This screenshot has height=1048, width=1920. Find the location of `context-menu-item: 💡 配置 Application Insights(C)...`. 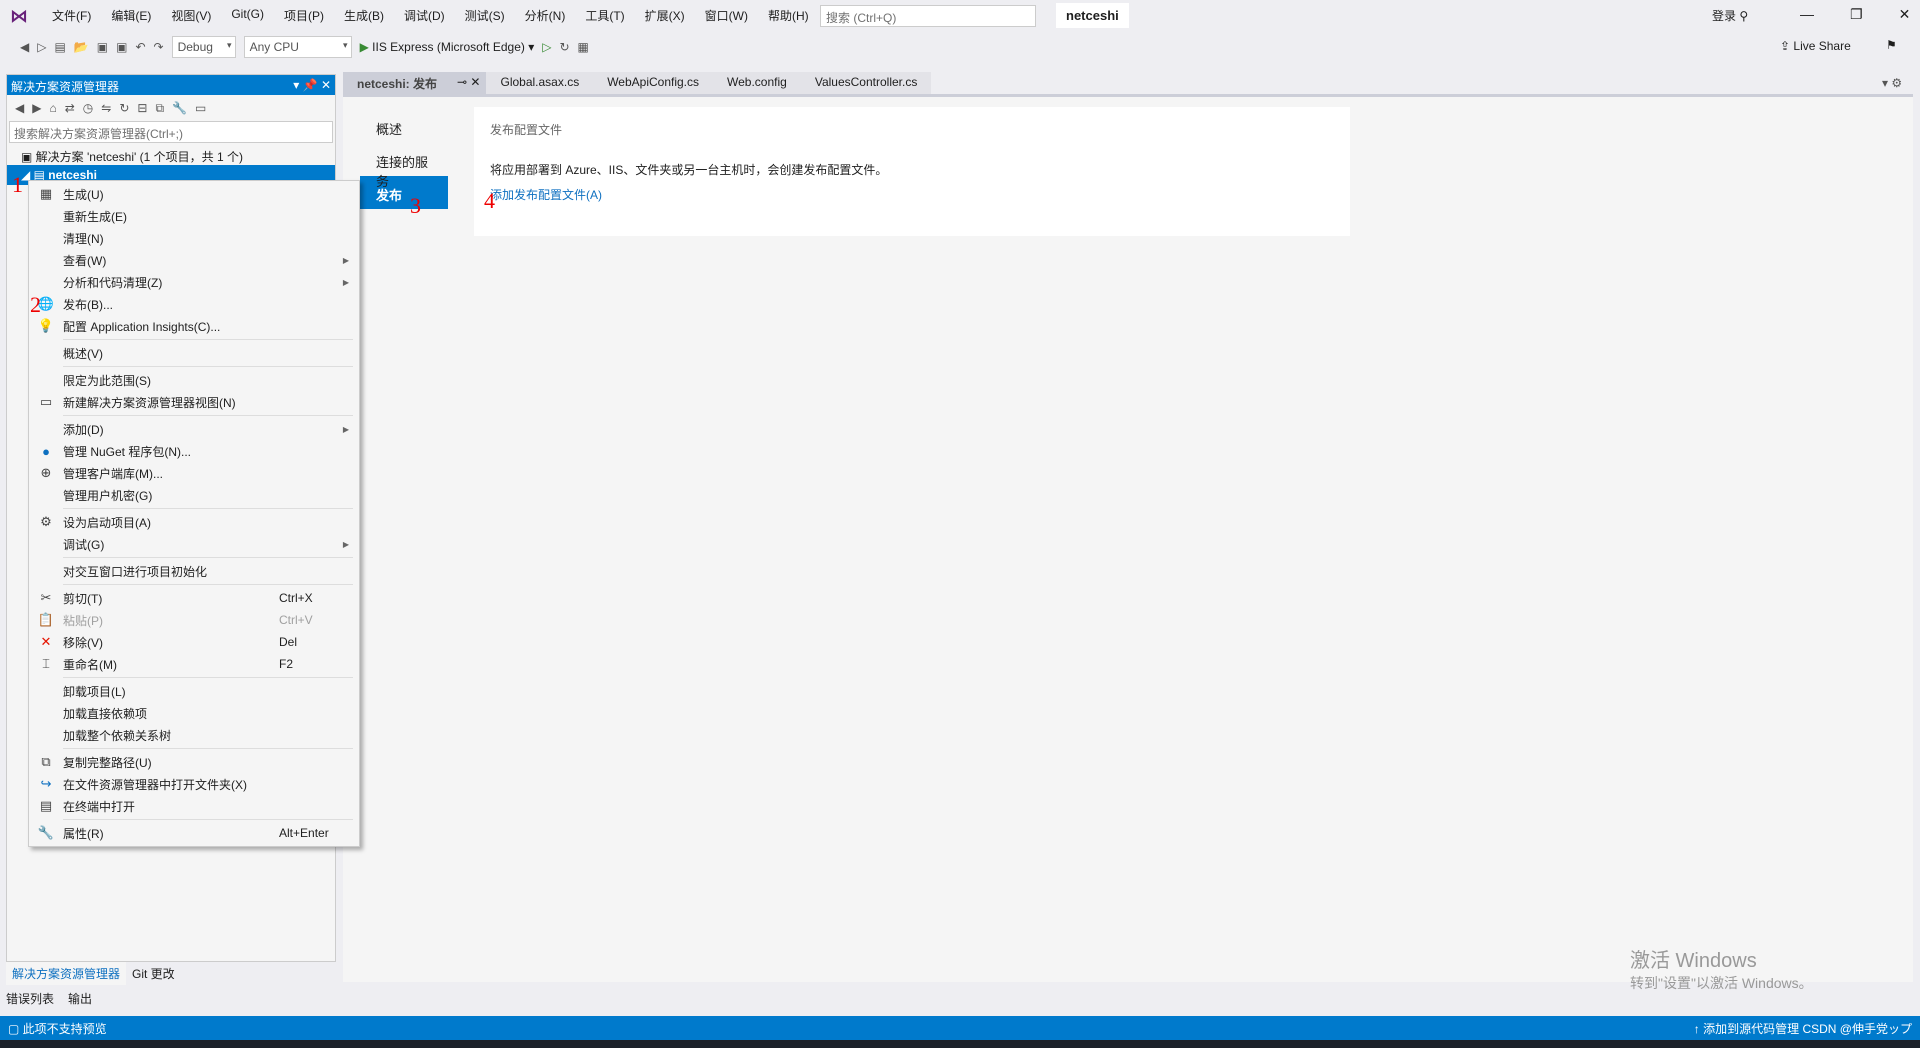

context-menu-item: 💡 配置 Application Insights(C)... is located at coordinates (194, 326).